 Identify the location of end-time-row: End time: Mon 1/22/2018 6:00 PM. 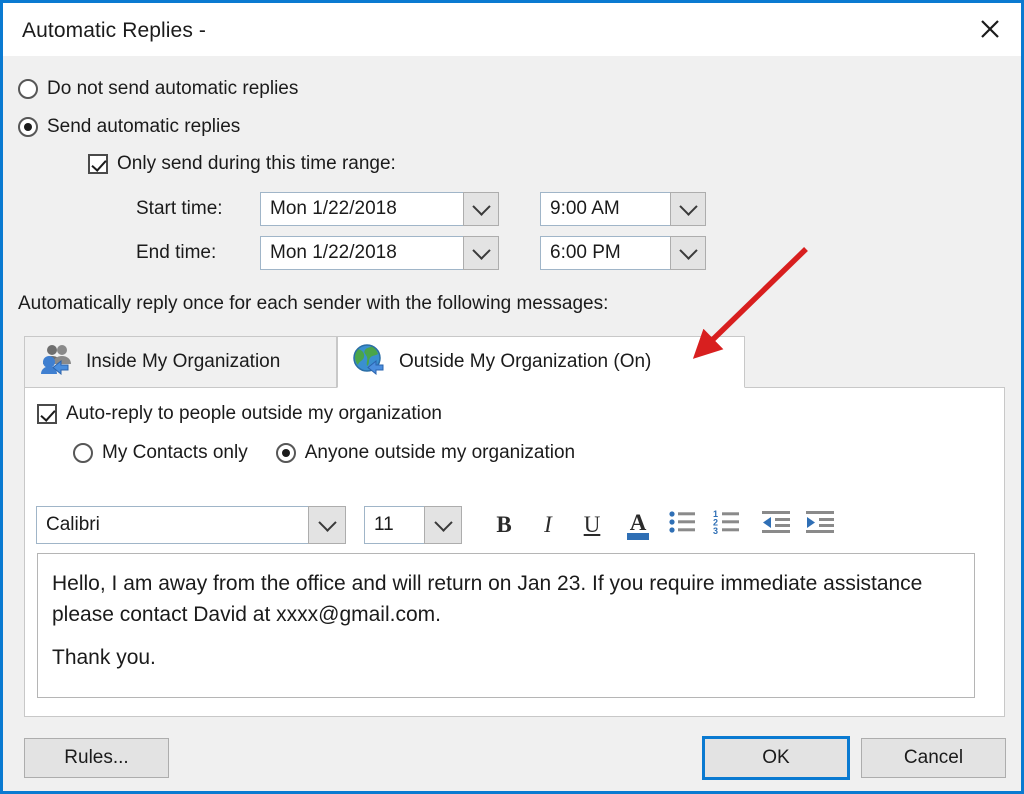
(421, 253).